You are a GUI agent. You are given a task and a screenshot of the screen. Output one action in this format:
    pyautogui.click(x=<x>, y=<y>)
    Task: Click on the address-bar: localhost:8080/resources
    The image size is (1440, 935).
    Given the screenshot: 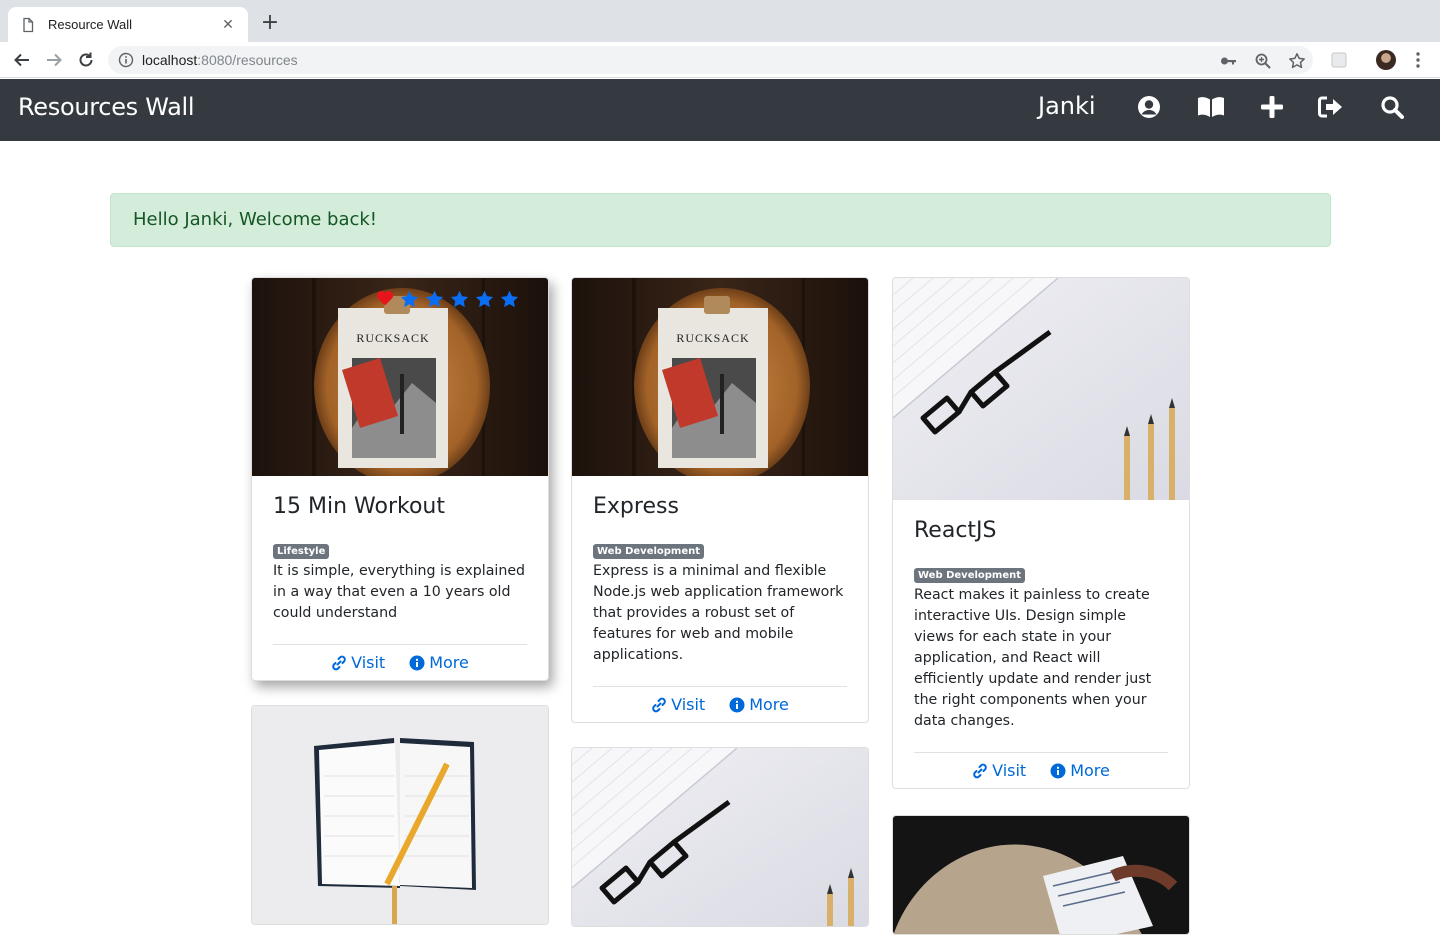 What is the action you would take?
    pyautogui.click(x=710, y=60)
    